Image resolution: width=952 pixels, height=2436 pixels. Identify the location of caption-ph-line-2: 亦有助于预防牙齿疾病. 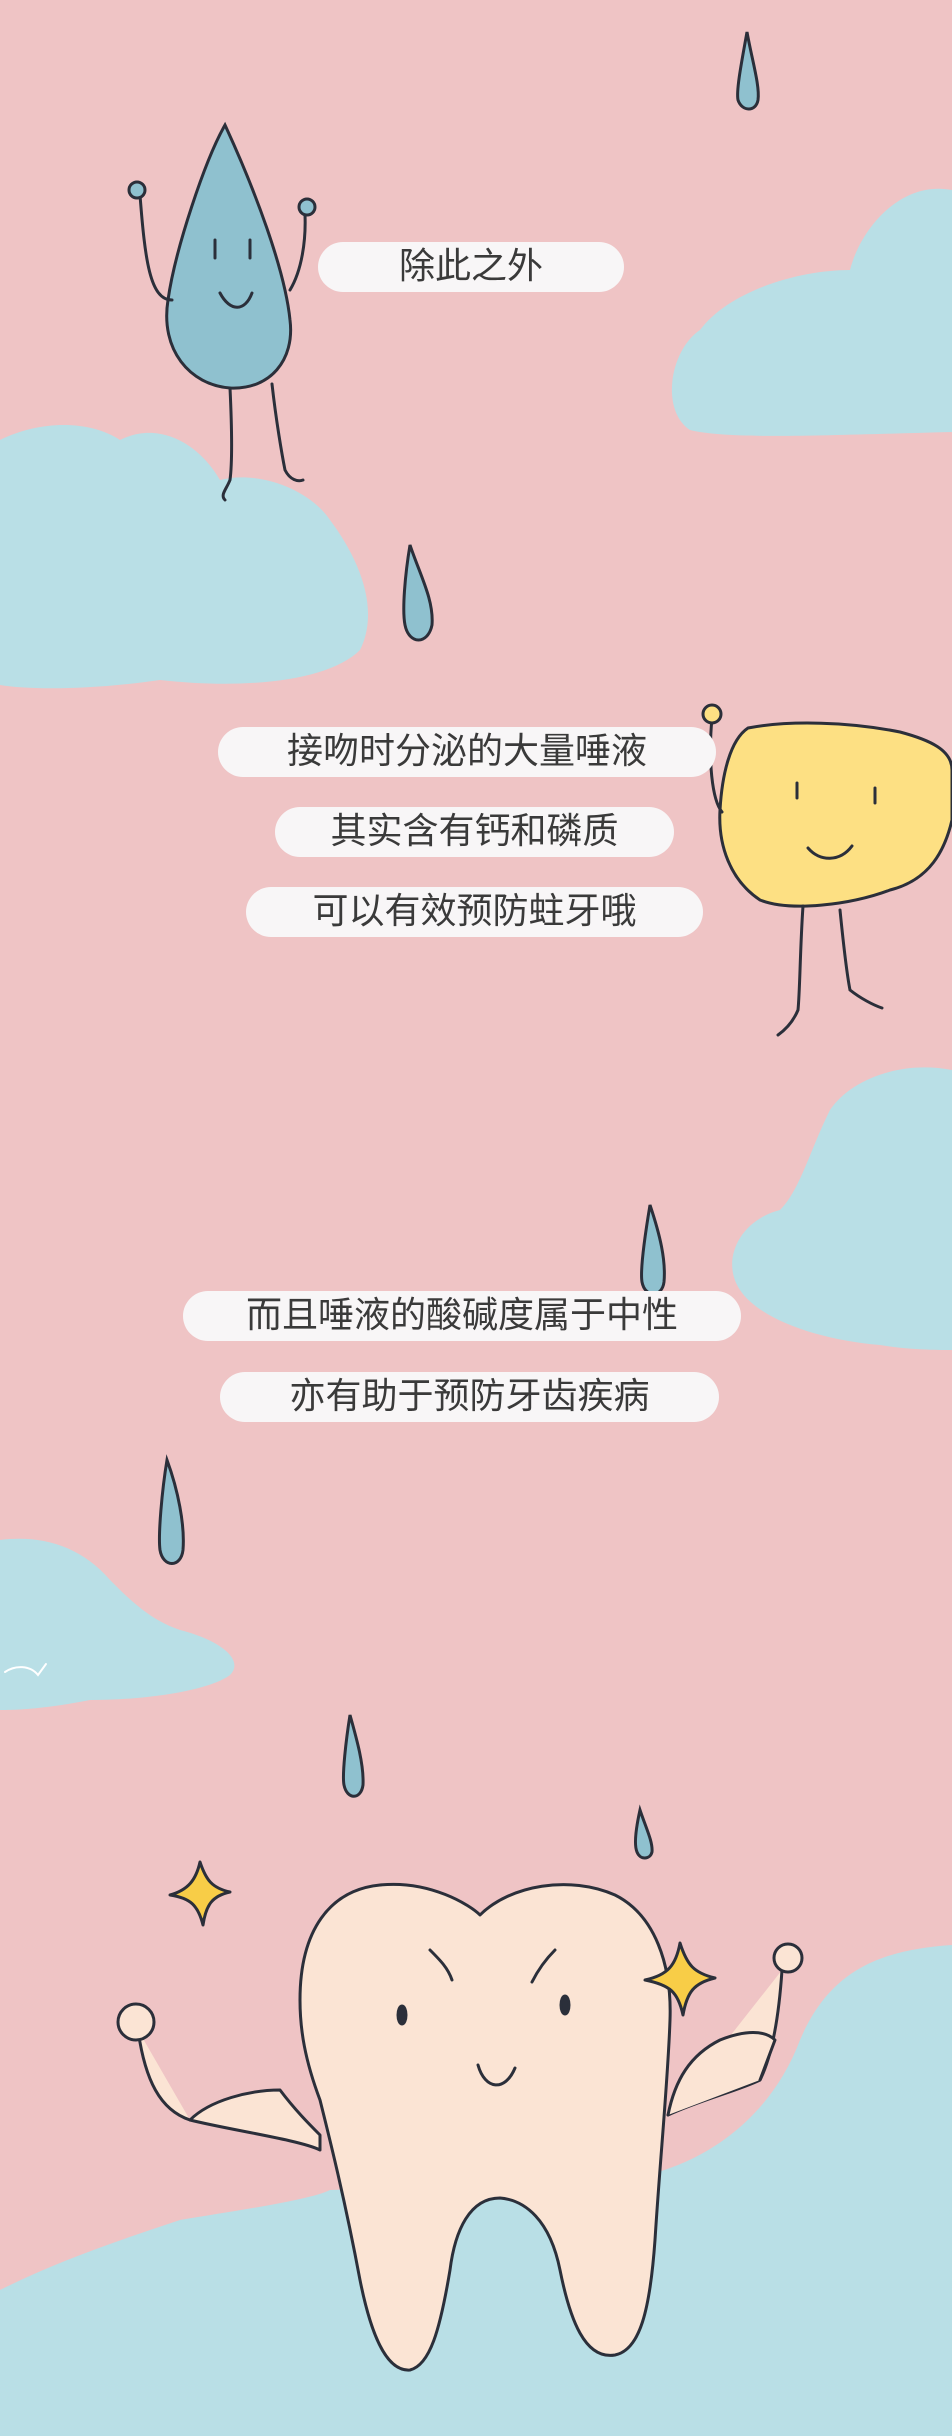
(469, 1397).